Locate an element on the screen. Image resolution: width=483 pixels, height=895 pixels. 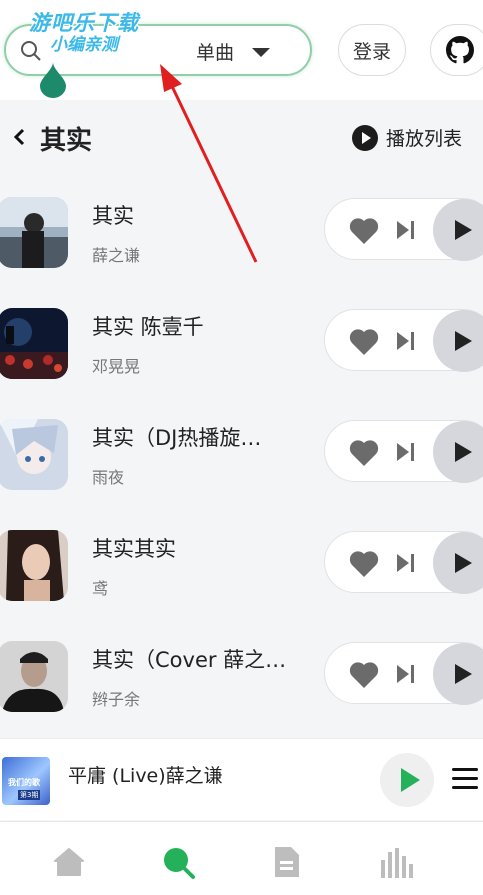
play-circle-icon is located at coordinates (365, 137).